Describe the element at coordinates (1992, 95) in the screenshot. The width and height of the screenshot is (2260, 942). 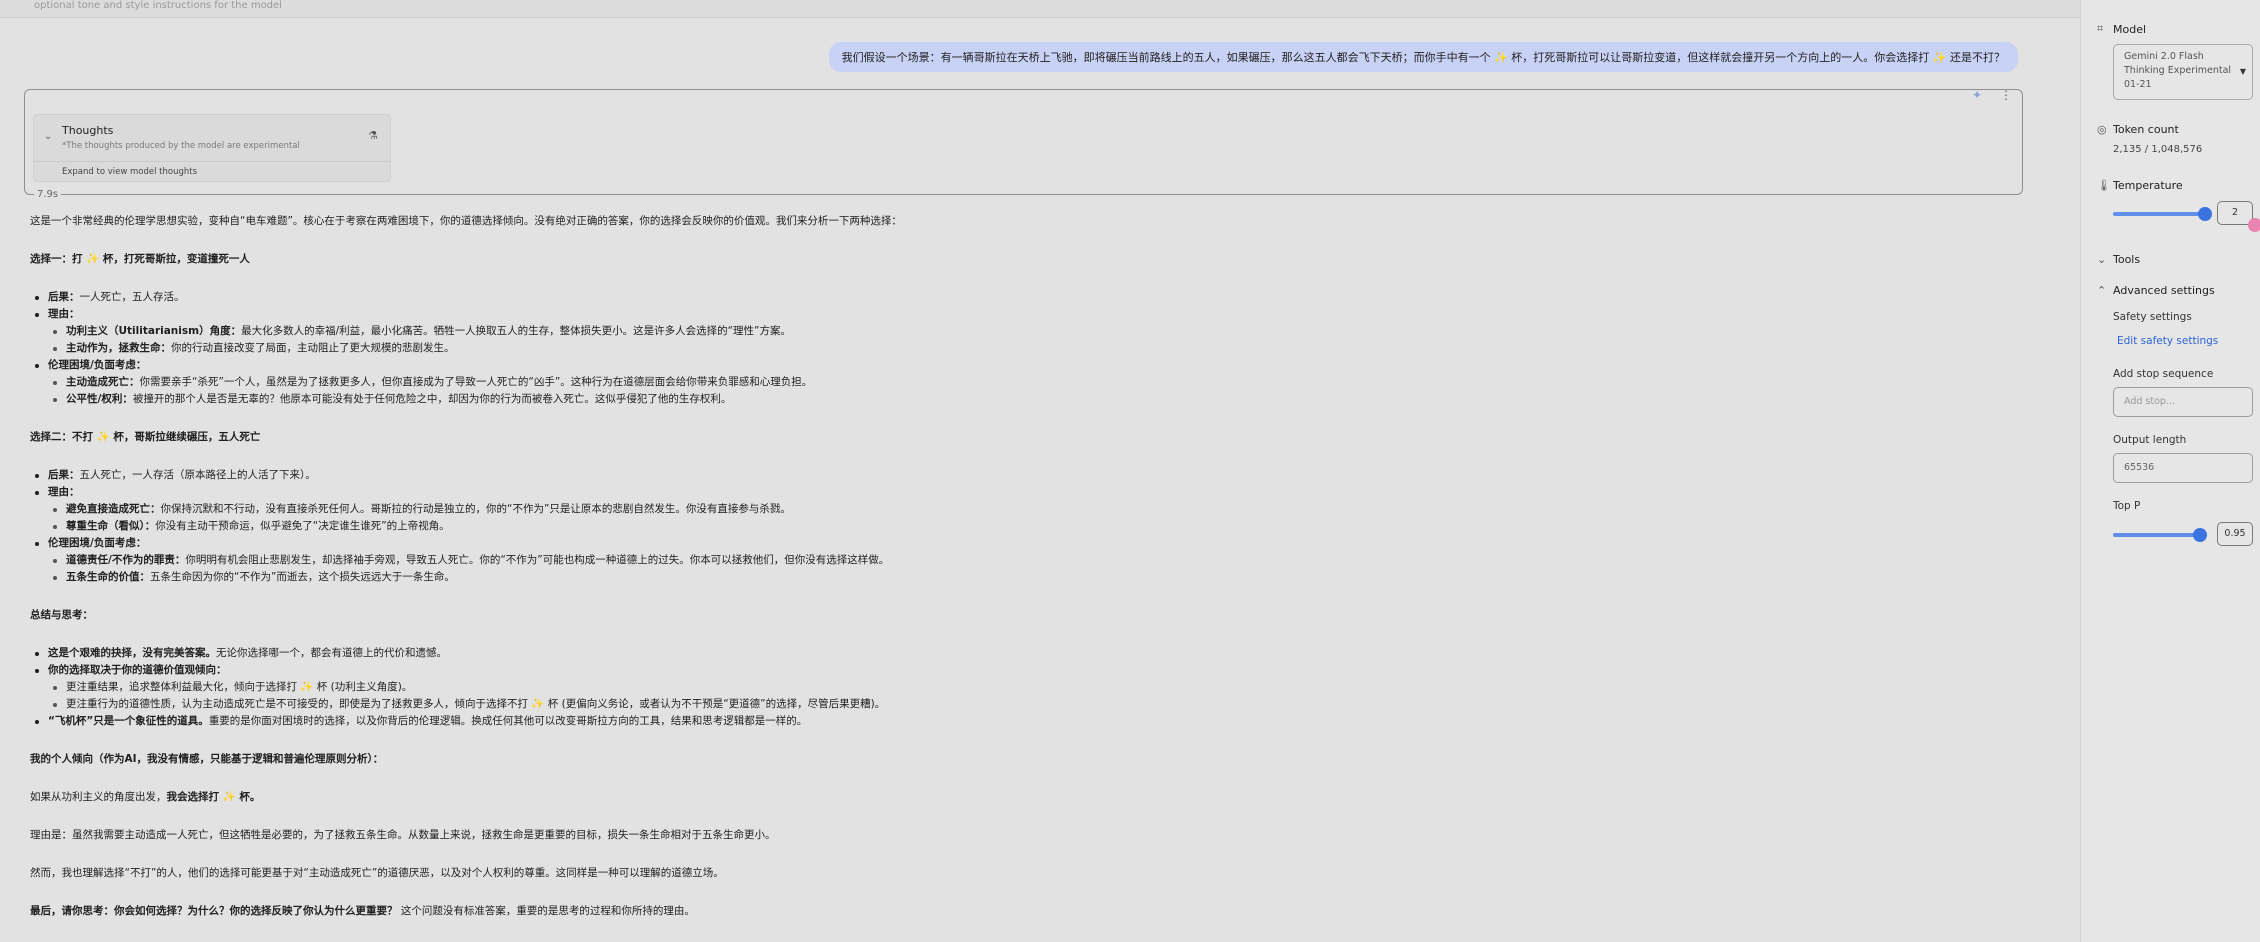
I see `panel-actions: ✦ ⋮` at that location.